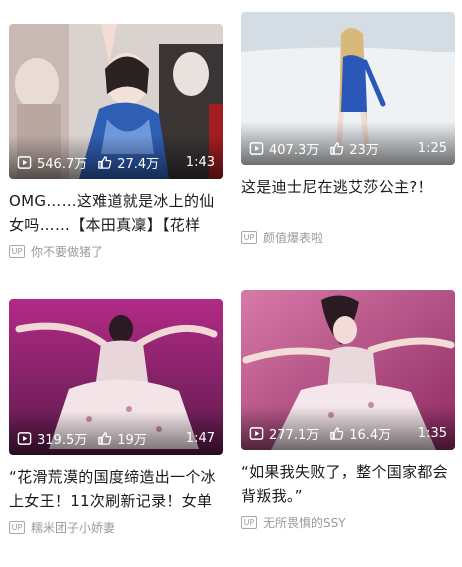 The width and height of the screenshot is (462, 567). I want to click on video-duration: 1:43, so click(200, 162).